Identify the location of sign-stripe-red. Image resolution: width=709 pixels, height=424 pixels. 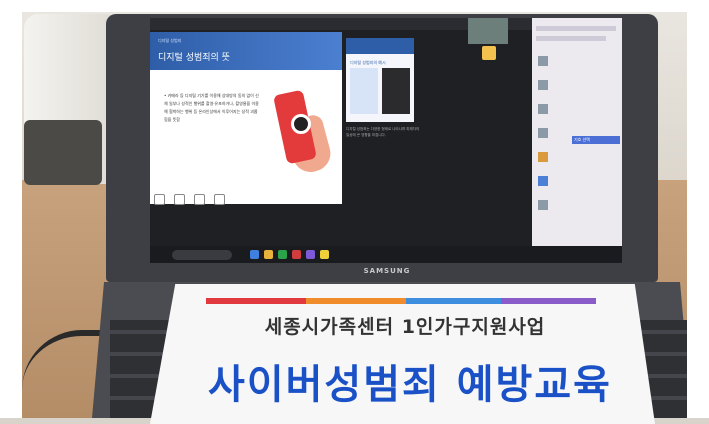
(256, 301).